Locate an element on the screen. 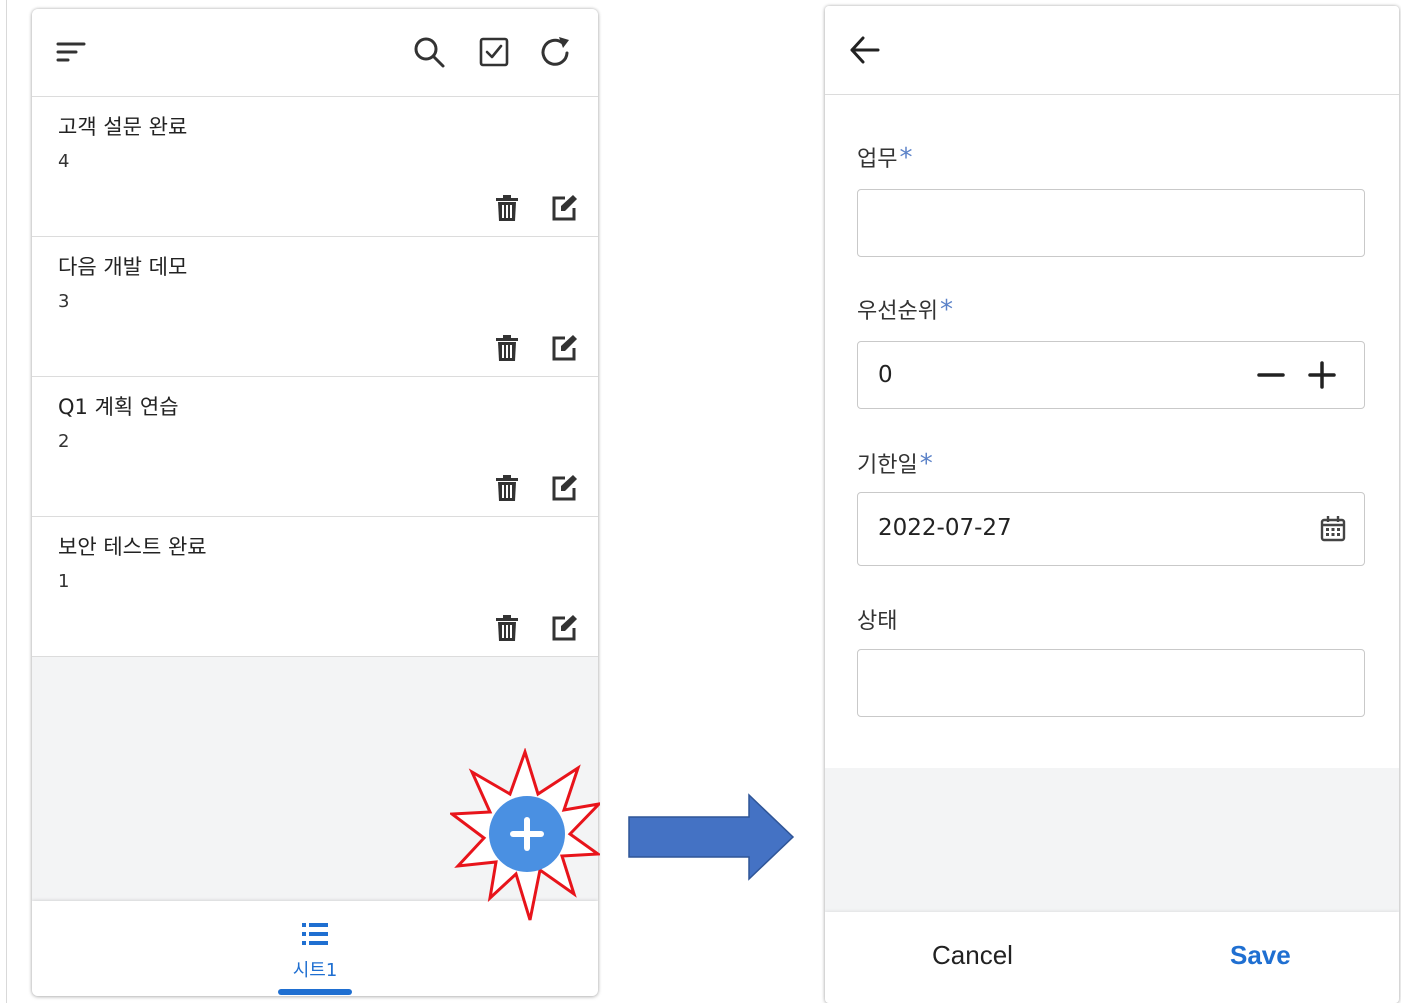 This screenshot has width=1401, height=1003. status-label: 상태 is located at coordinates (877, 621).